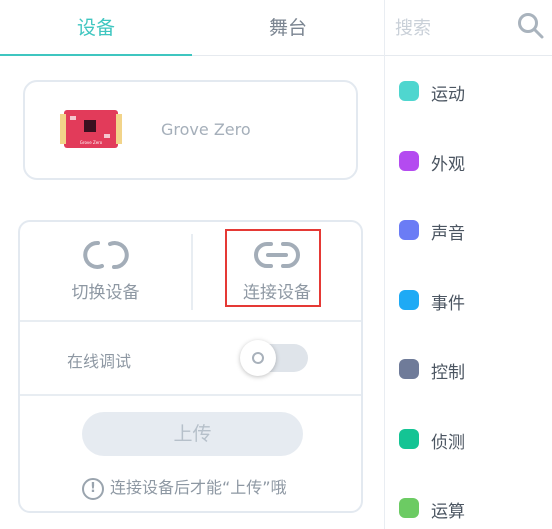  What do you see at coordinates (288, 28) in the screenshot?
I see `tab-stage: 舞台` at bounding box center [288, 28].